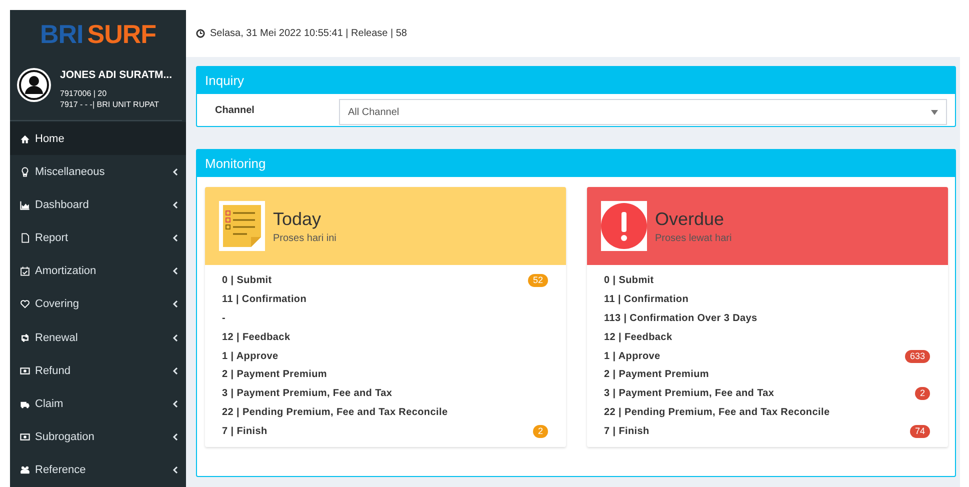 The image size is (969, 487). What do you see at coordinates (304, 238) in the screenshot?
I see `card-subtitle: Proses hari ini` at bounding box center [304, 238].